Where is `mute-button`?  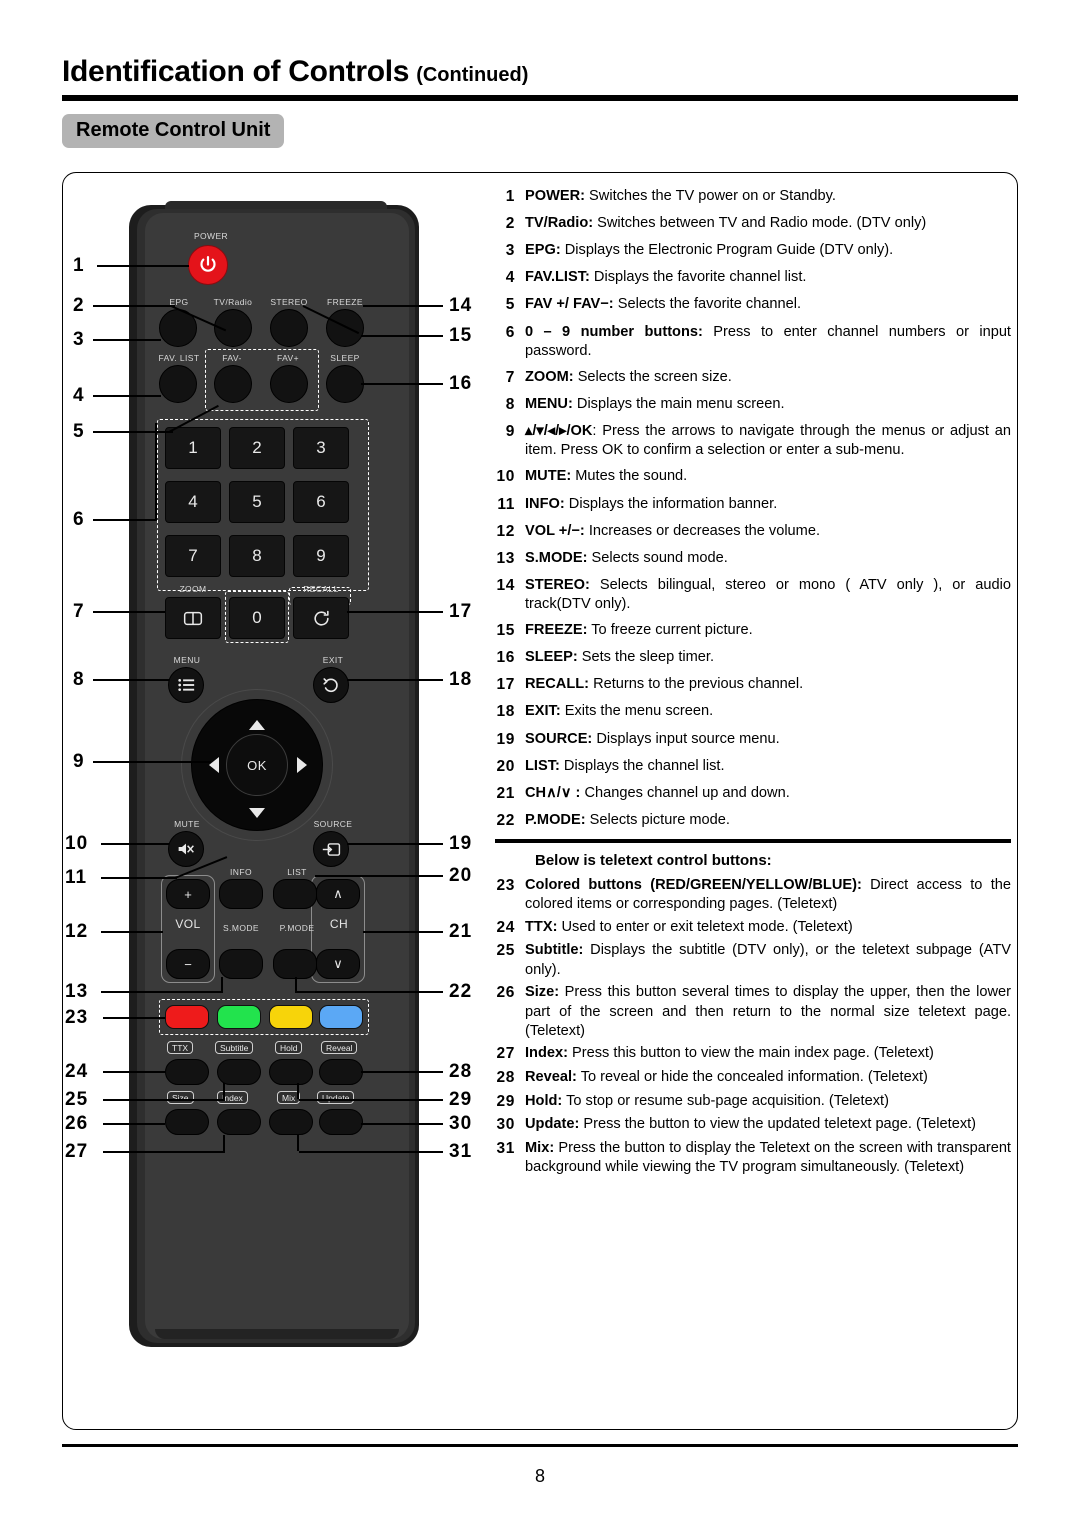 mute-button is located at coordinates (186, 849).